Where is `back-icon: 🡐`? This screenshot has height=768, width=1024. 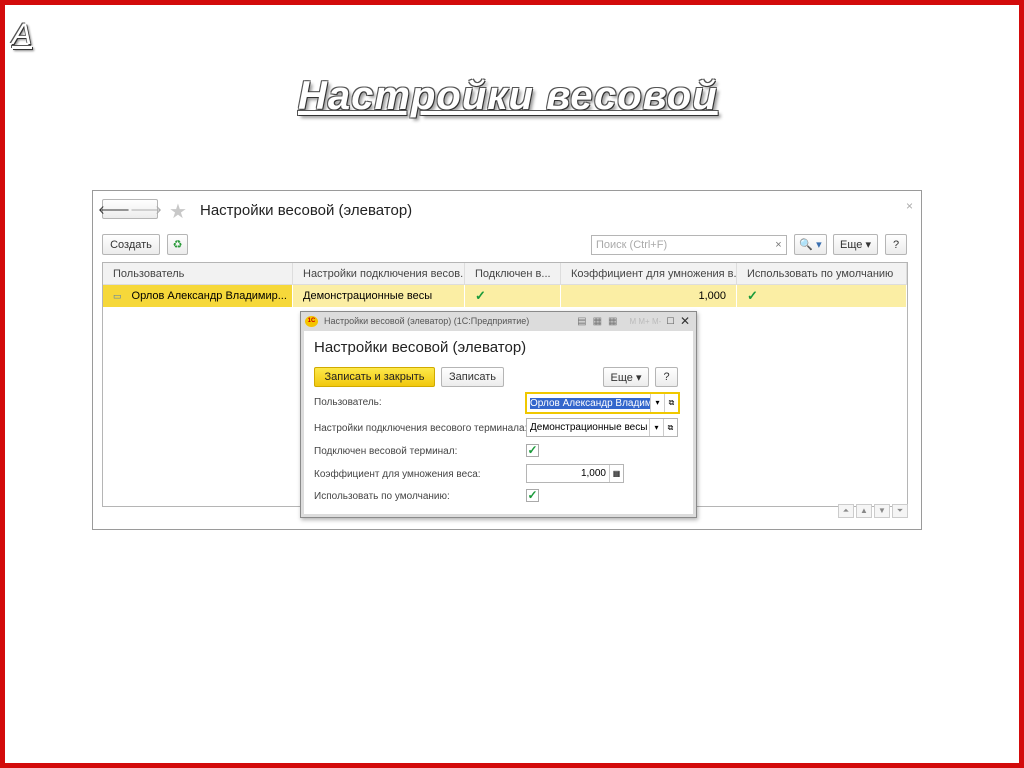 back-icon: 🡐 is located at coordinates (114, 209).